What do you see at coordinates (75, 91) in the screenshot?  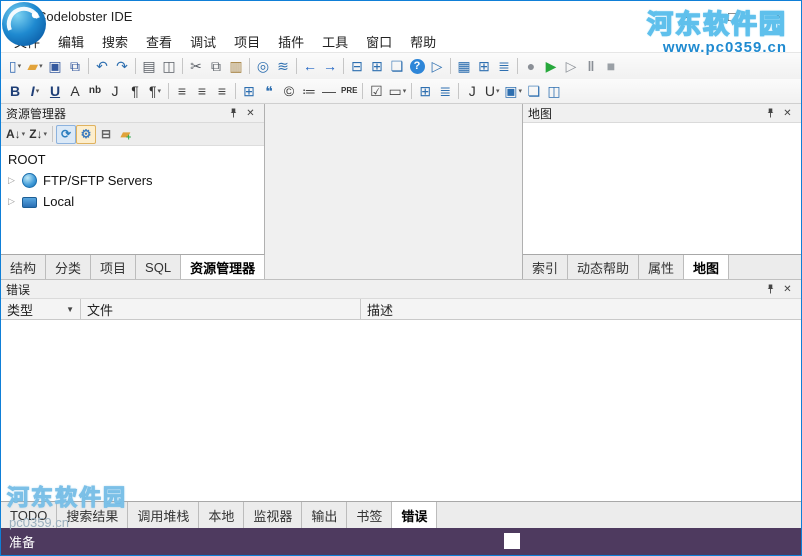 I see `font-icon: A` at bounding box center [75, 91].